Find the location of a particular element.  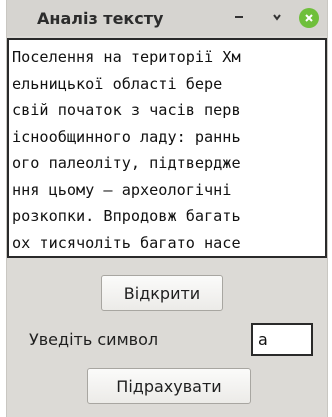

open-button: Відкрити is located at coordinates (162, 293).